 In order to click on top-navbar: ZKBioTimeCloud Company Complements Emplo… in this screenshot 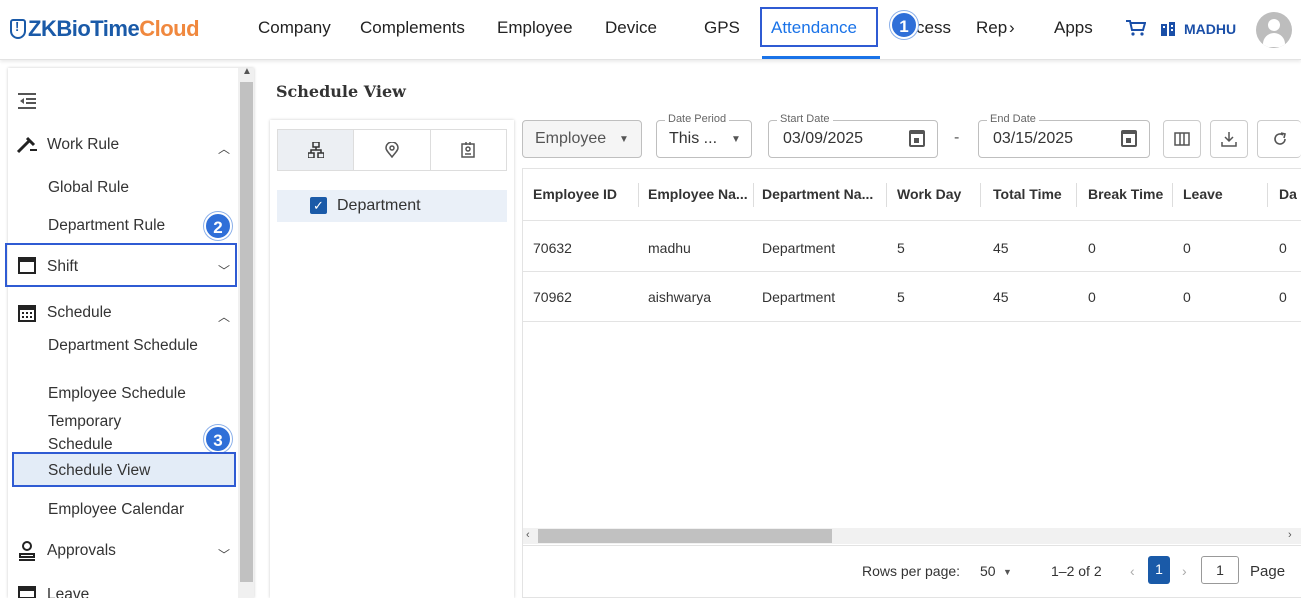, I will do `click(650, 30)`.